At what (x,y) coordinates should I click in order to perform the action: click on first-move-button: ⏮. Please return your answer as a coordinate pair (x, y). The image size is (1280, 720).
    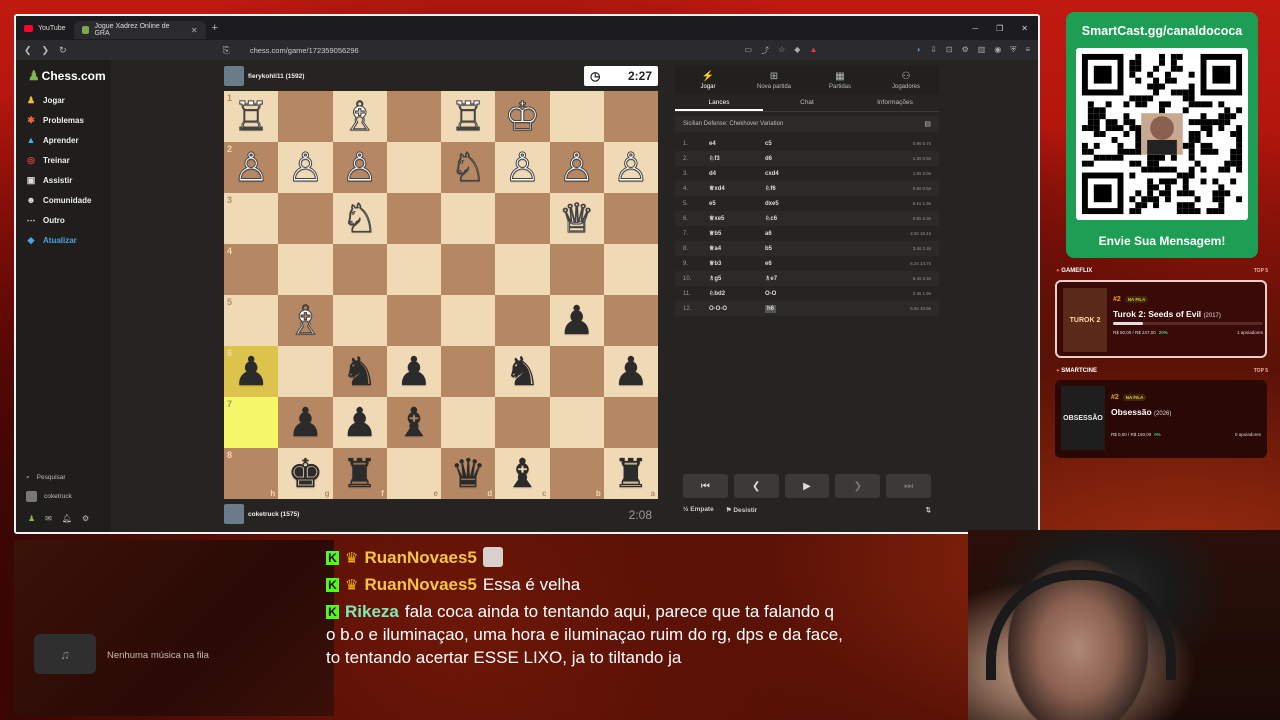
    Looking at the image, I should click on (705, 486).